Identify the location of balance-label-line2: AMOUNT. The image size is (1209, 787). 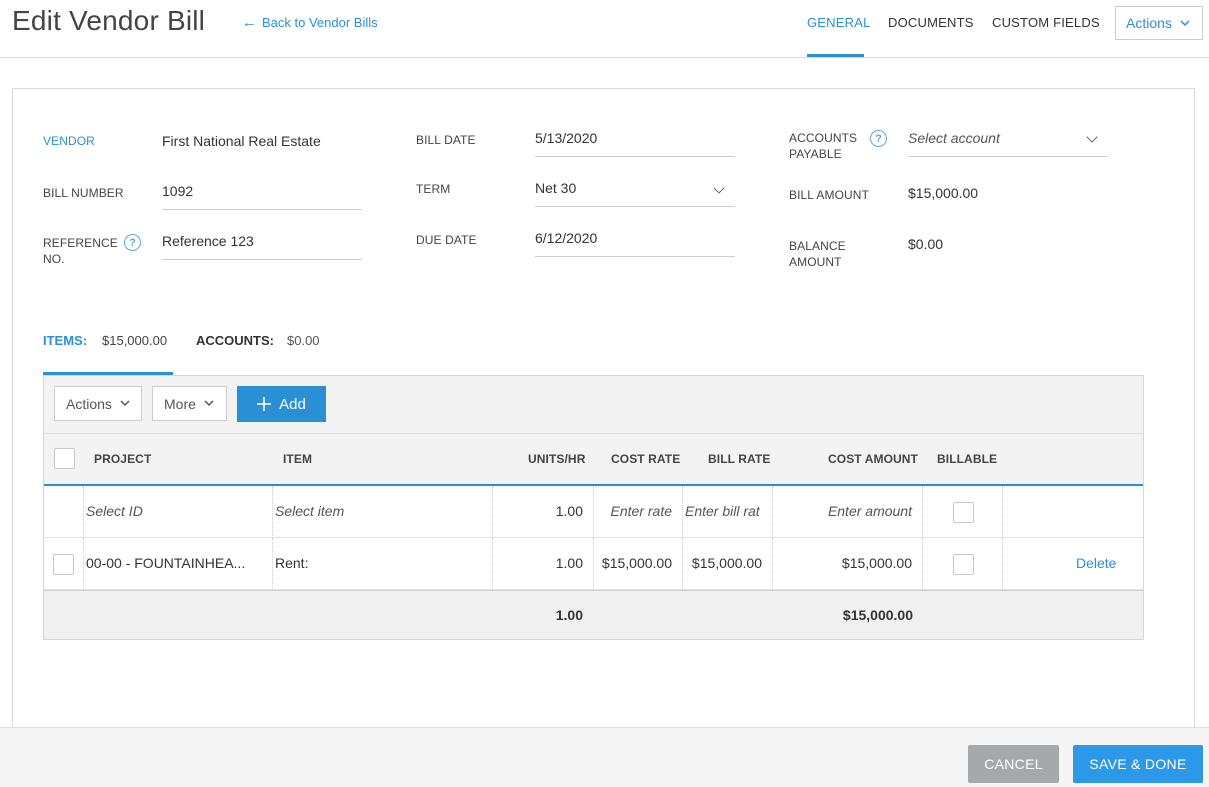
(815, 262).